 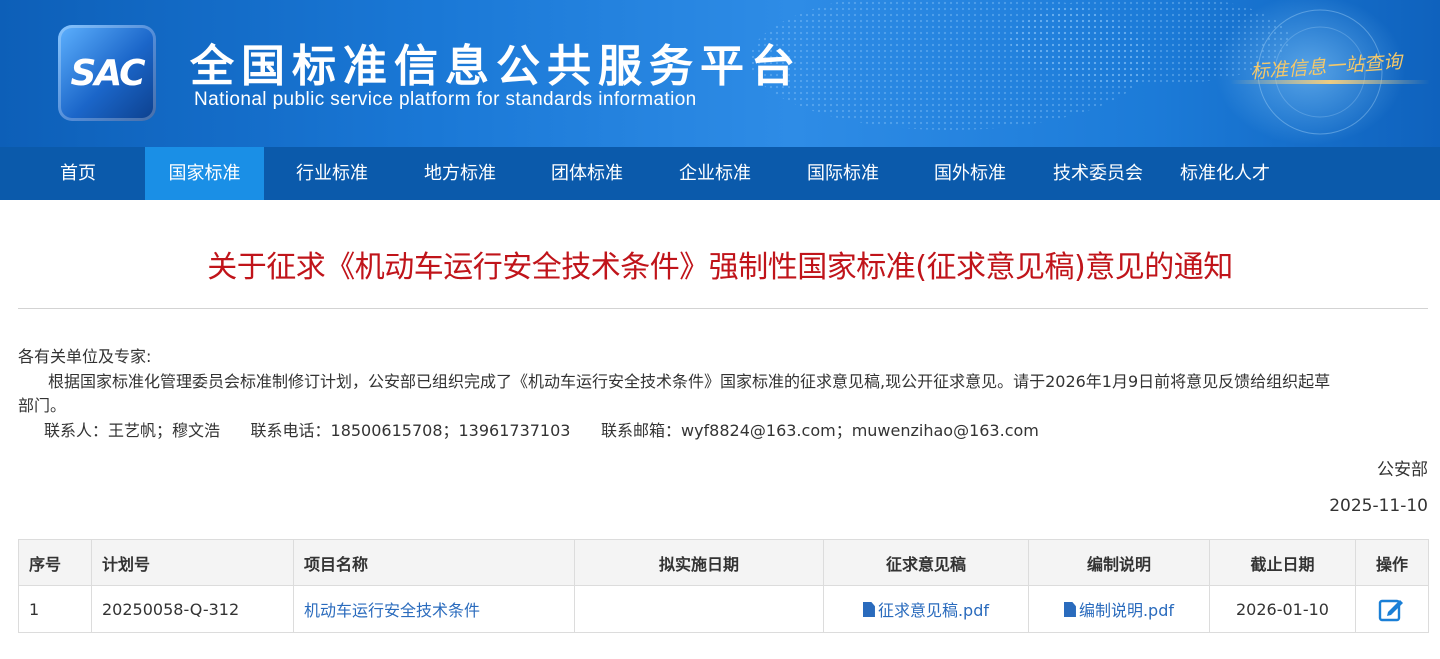 I want to click on cell-explanation: 编制说明.pdf, so click(x=1119, y=609).